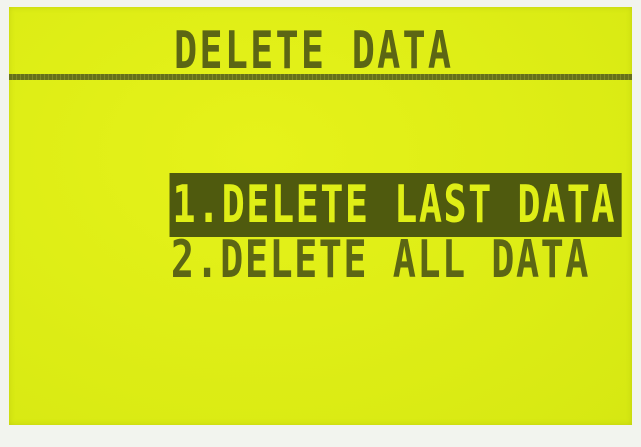 This screenshot has width=641, height=447. Describe the element at coordinates (320, 77) in the screenshot. I see `title-divider` at that location.